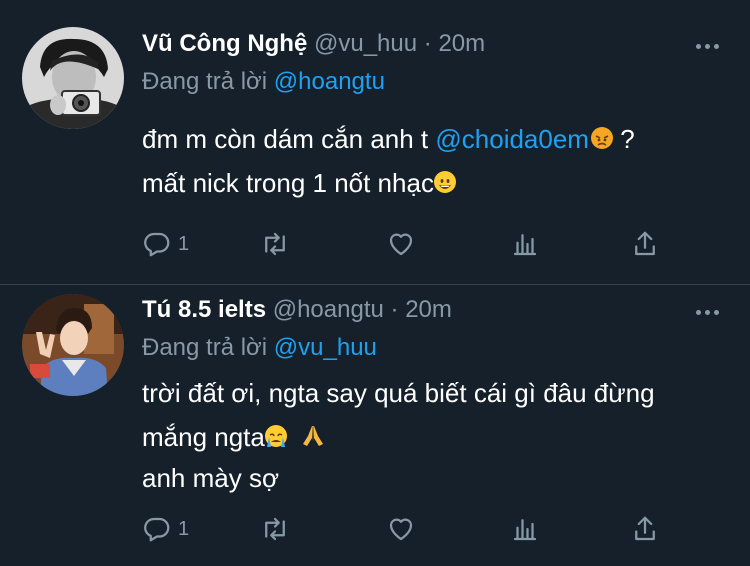 This screenshot has width=750, height=566. Describe the element at coordinates (210, 478) in the screenshot. I see `tweet-text-line: anh mày sợ` at that location.